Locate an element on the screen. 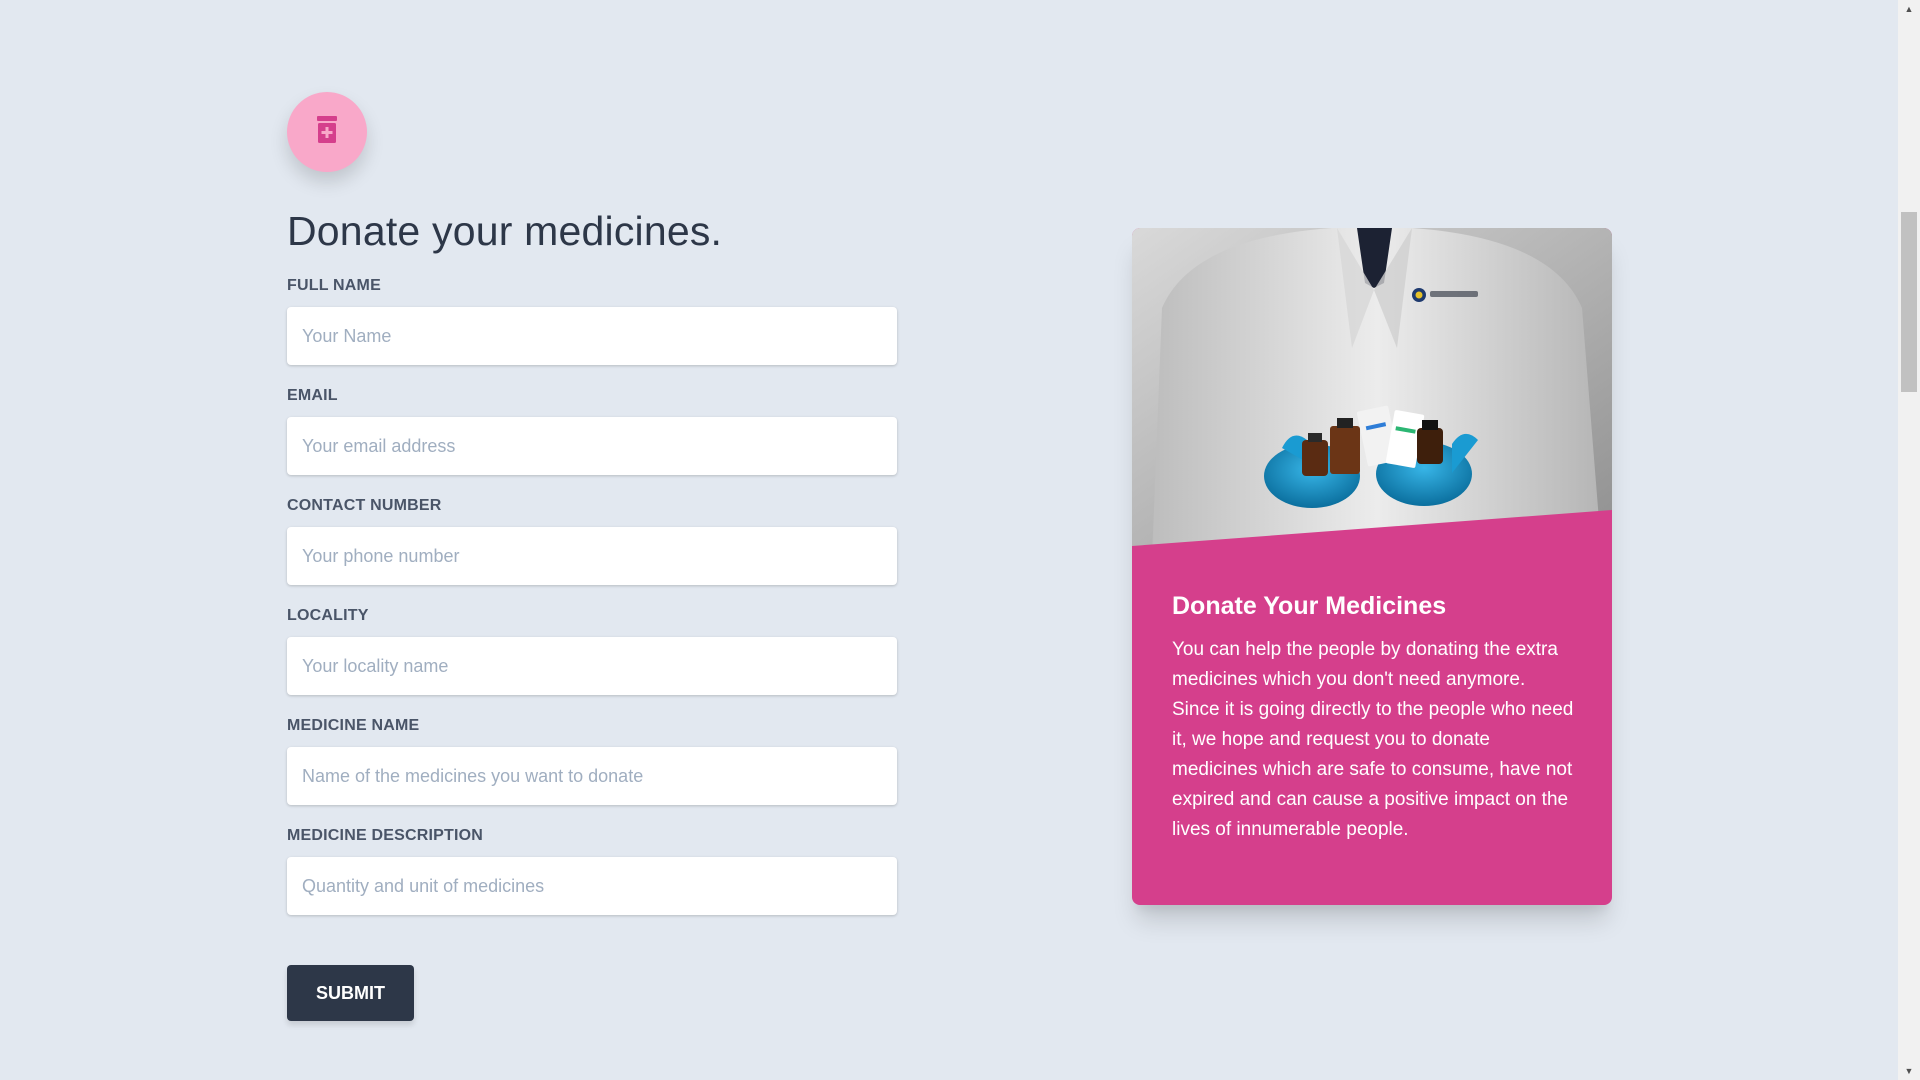  locality-input is located at coordinates (592, 666).